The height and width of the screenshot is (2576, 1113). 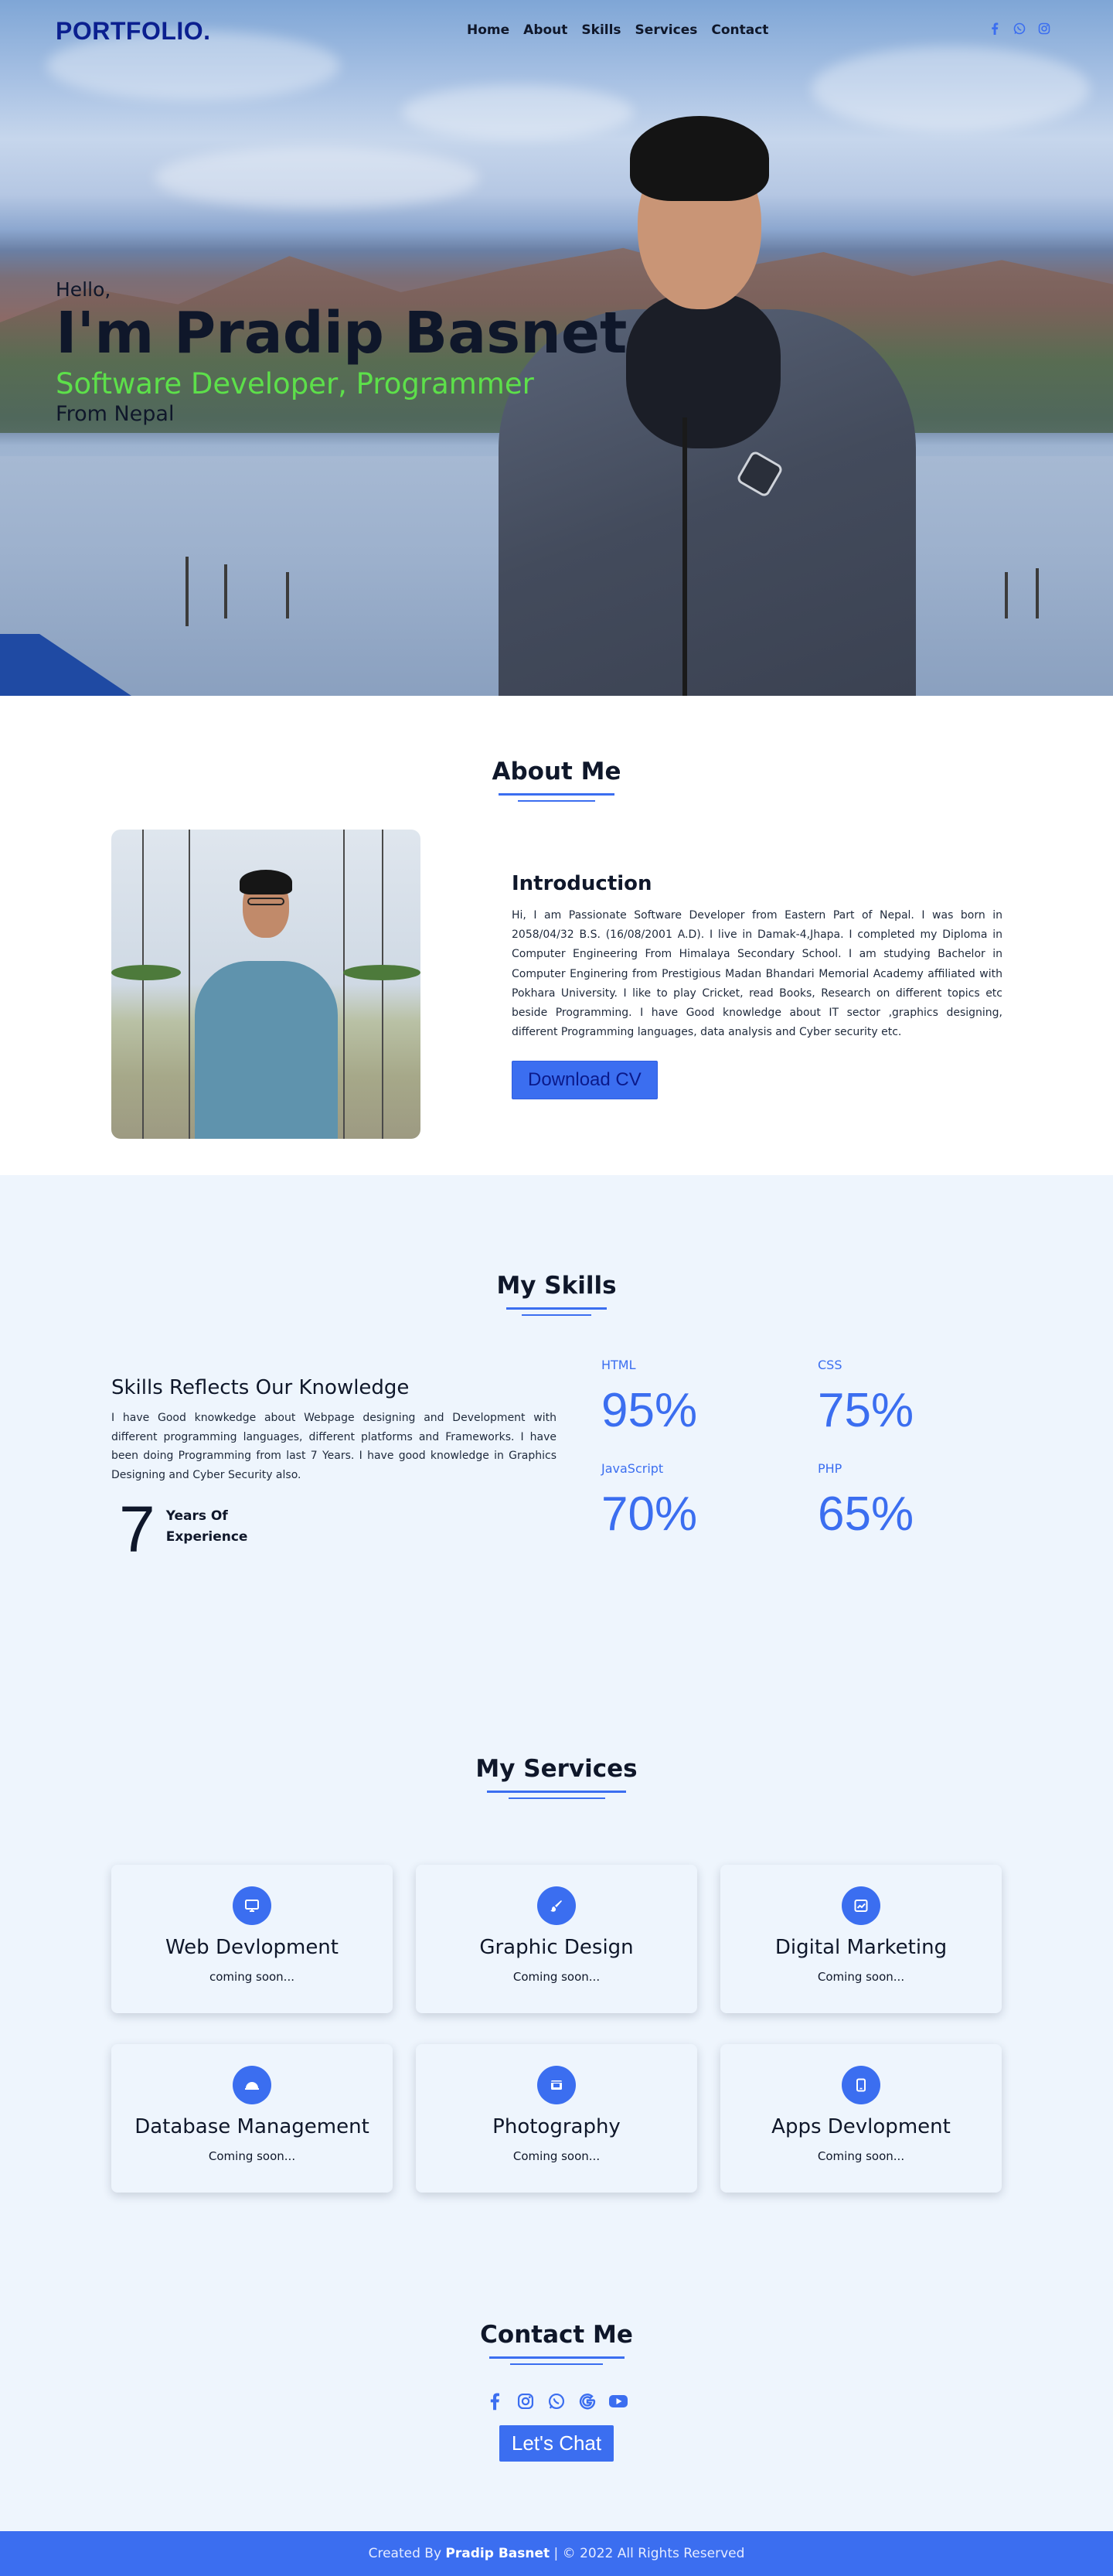 I want to click on hero-name: I'm Pradip Basnet, so click(x=342, y=333).